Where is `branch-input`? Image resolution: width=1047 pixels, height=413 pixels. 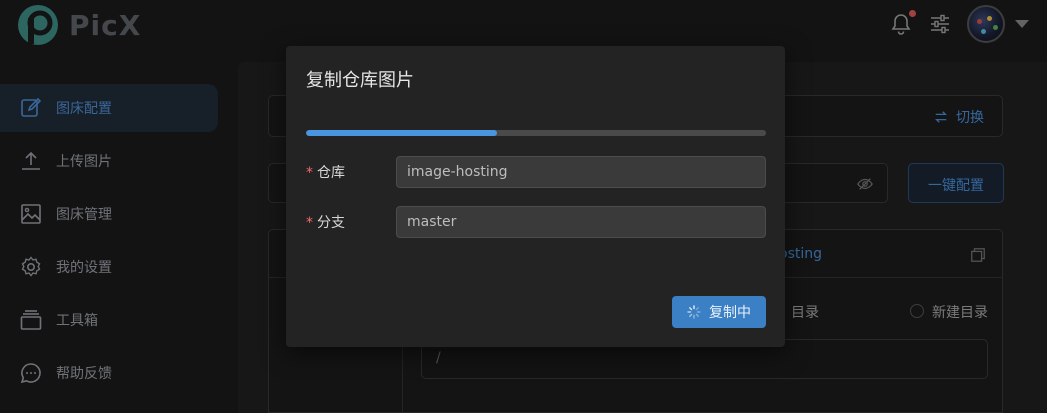
branch-input is located at coordinates (581, 222).